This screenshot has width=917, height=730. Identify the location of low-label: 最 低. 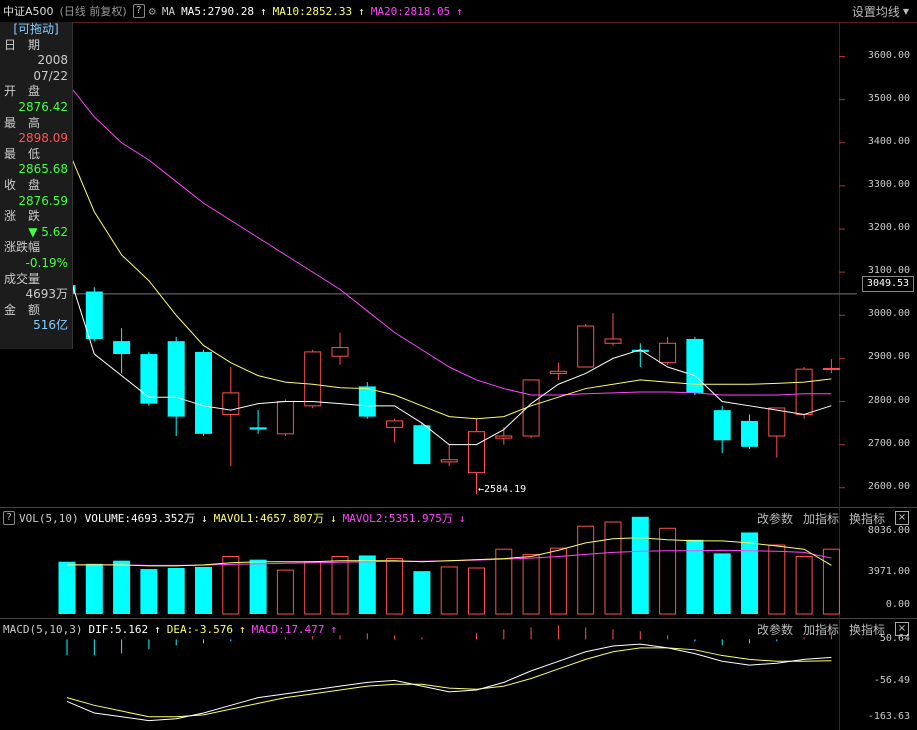
(22, 153).